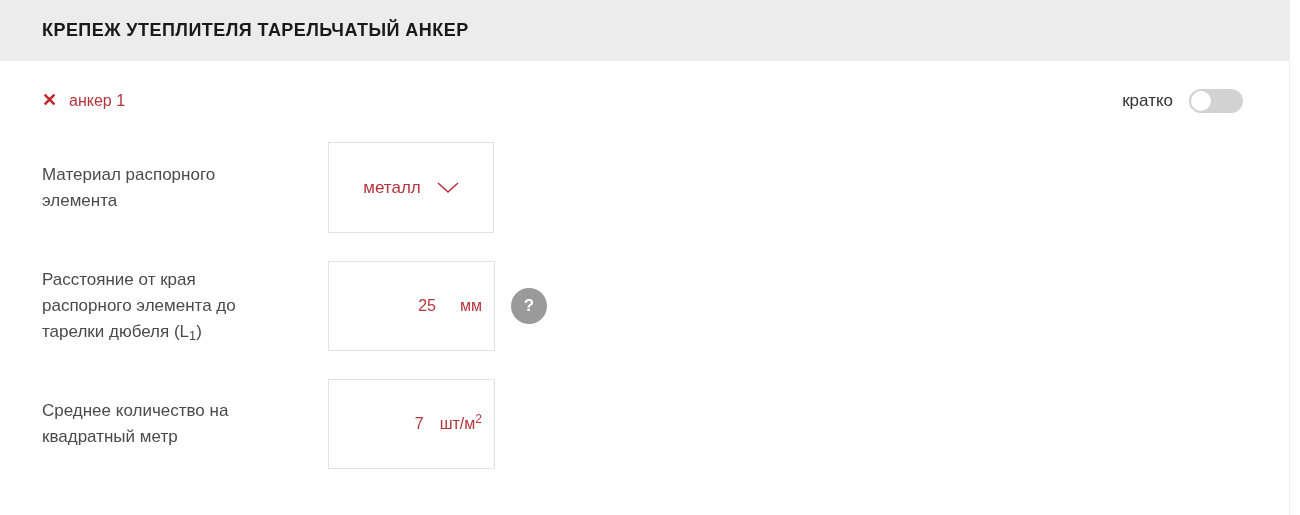 This screenshot has width=1300, height=515. Describe the element at coordinates (411, 424) in the screenshot. I see `number-field: 7 шт/м$^{2}$` at that location.